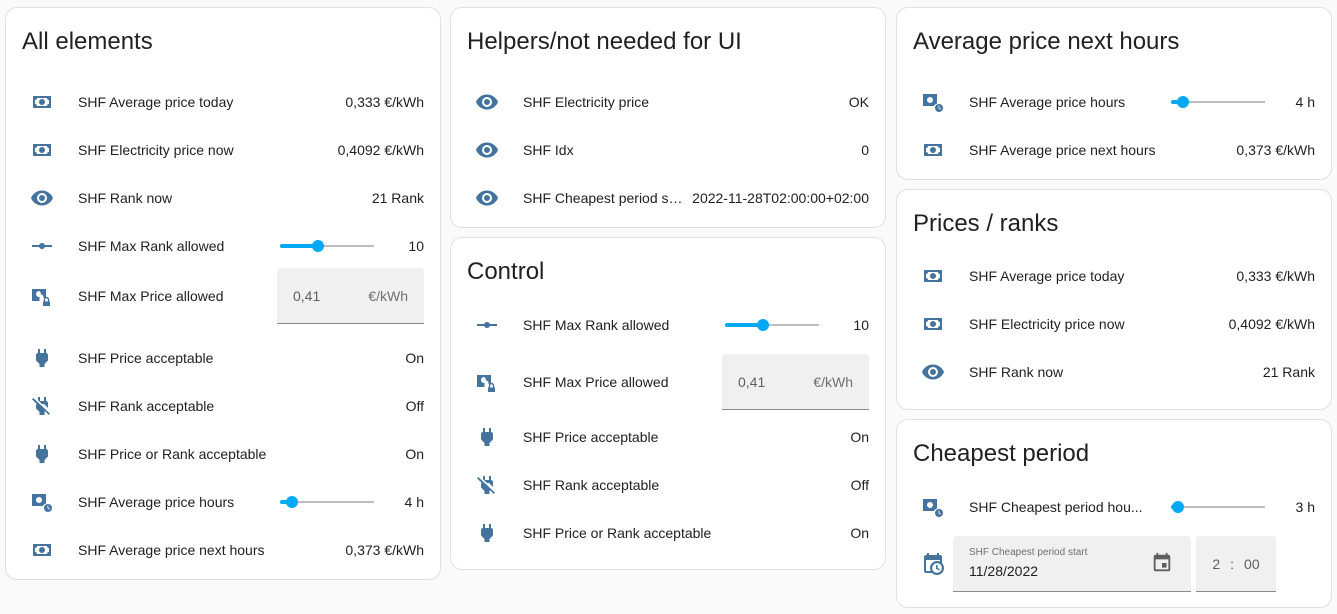  I want to click on card-title: All elements, so click(87, 41).